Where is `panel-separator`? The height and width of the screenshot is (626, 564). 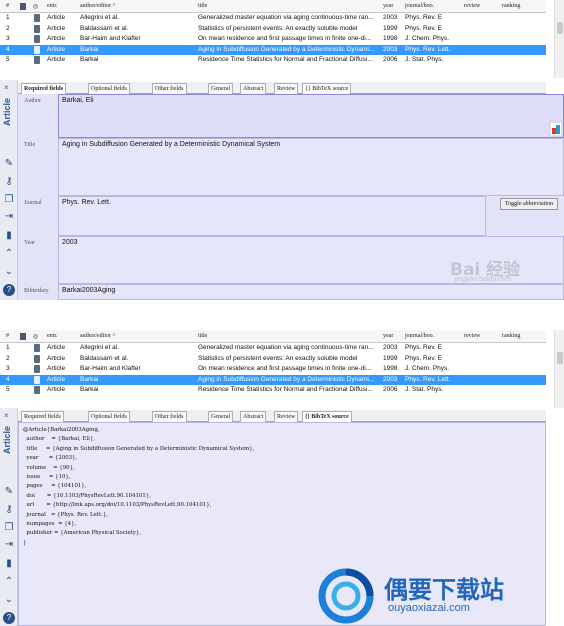 panel-separator is located at coordinates (282, 315).